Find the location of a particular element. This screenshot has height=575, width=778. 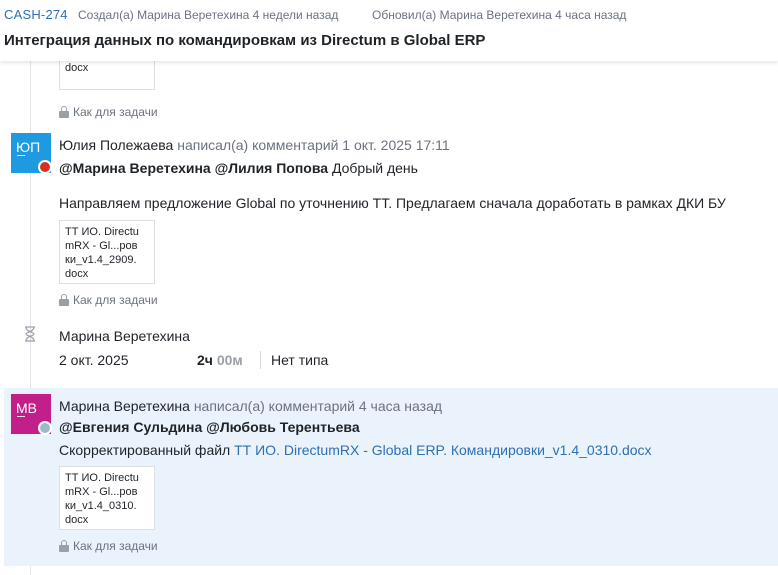

worklog-author: Марина Веретехина is located at coordinates (124, 336).